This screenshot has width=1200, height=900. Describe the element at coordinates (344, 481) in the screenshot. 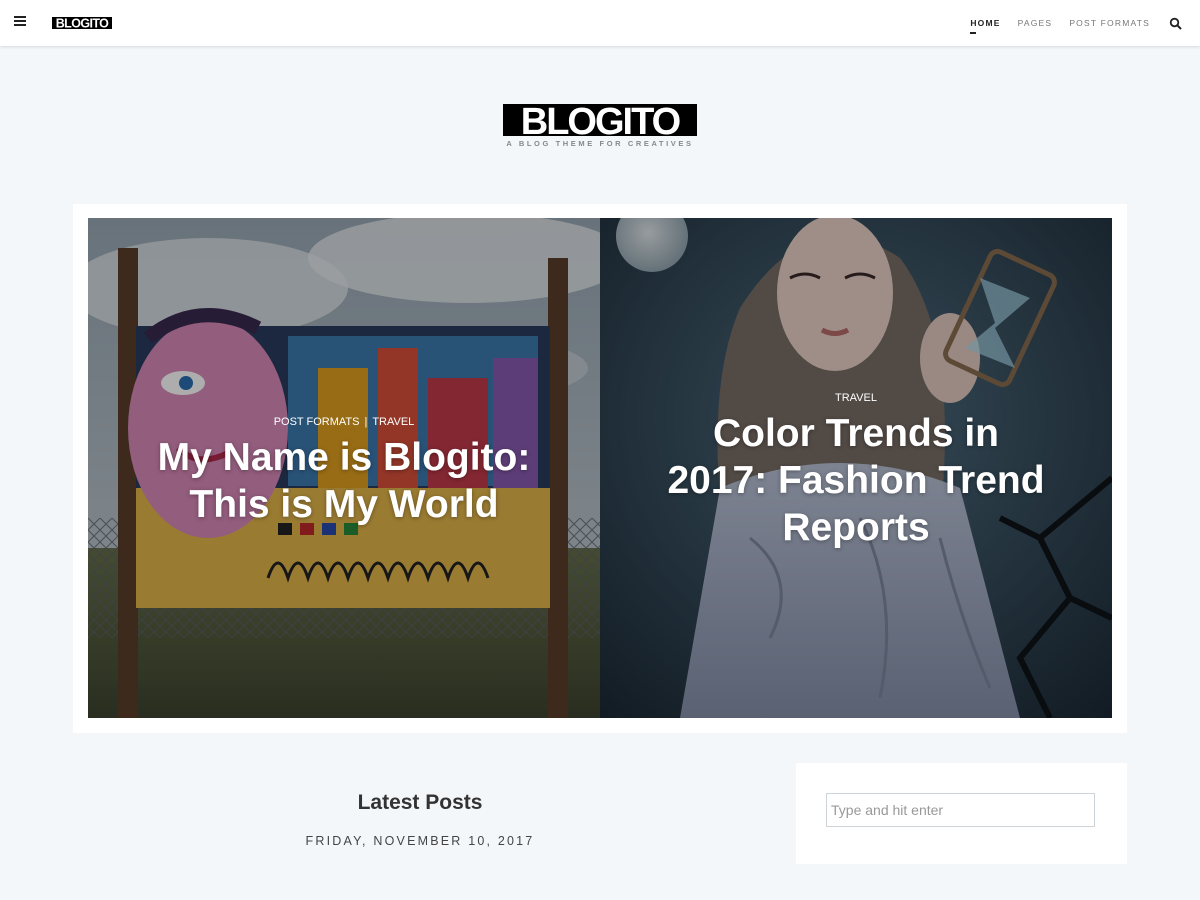

I see `post-title: My Name is Blogito: This is My World` at that location.